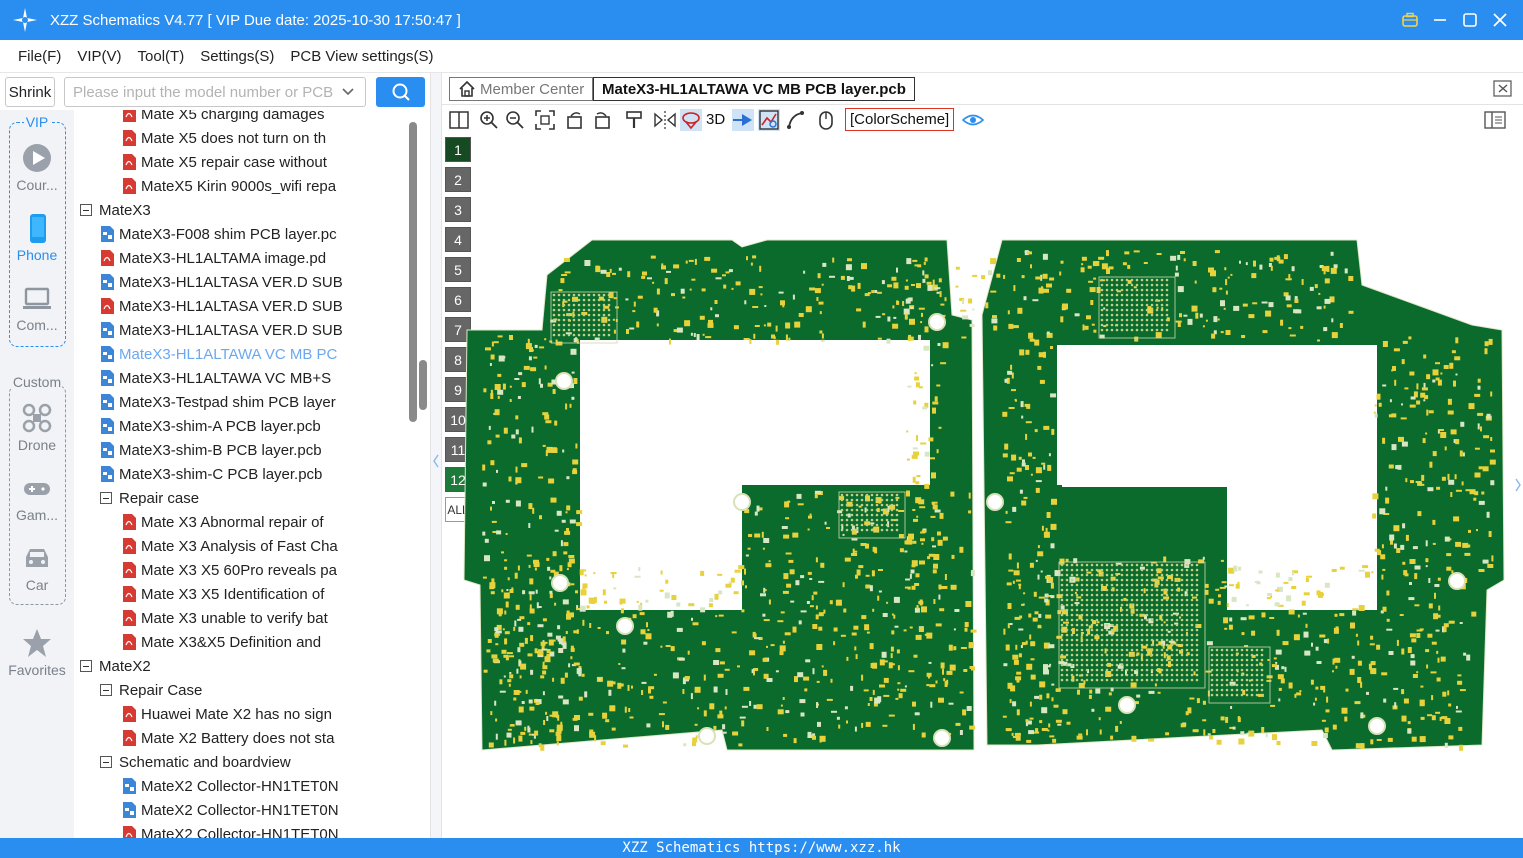 The width and height of the screenshot is (1523, 858). What do you see at coordinates (218, 354) in the screenshot?
I see `tree-file: MateX3-HL1ALTAWA VC MB PC` at bounding box center [218, 354].